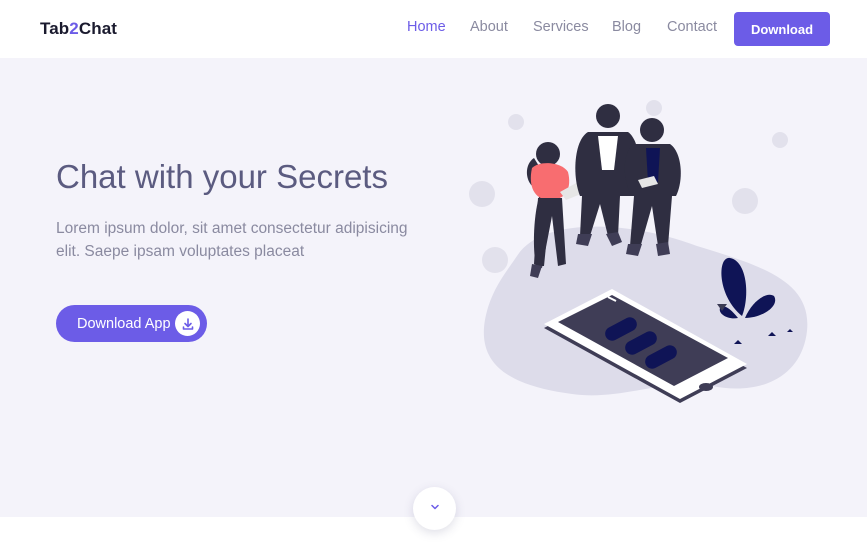 The height and width of the screenshot is (559, 867). Describe the element at coordinates (782, 29) in the screenshot. I see `download-button: Download` at that location.